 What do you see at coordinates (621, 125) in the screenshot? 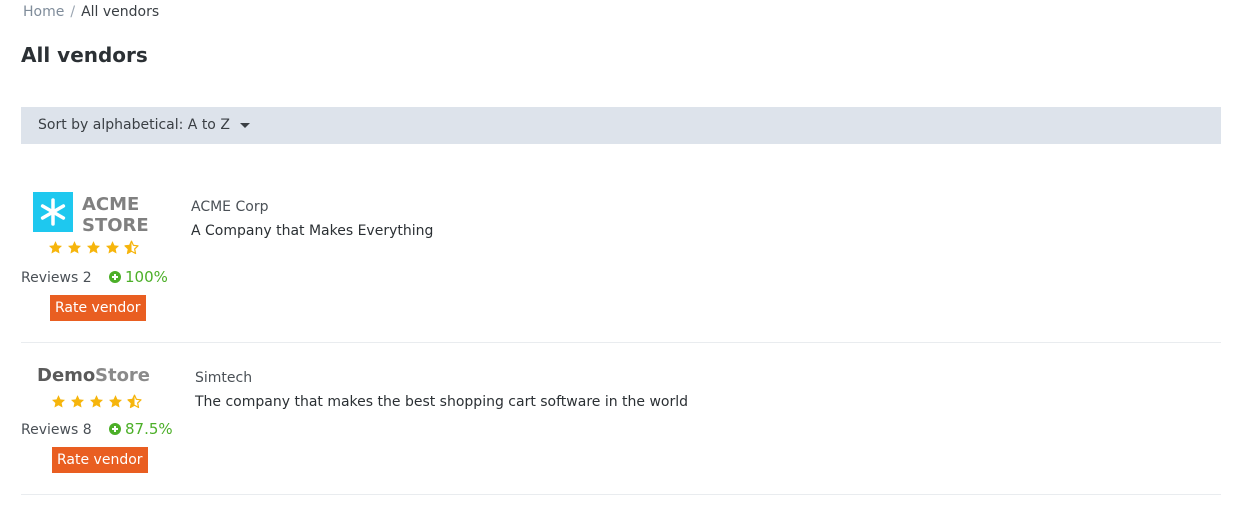
I see `sort-bar: Sort by alphabetical: A to Z` at bounding box center [621, 125].